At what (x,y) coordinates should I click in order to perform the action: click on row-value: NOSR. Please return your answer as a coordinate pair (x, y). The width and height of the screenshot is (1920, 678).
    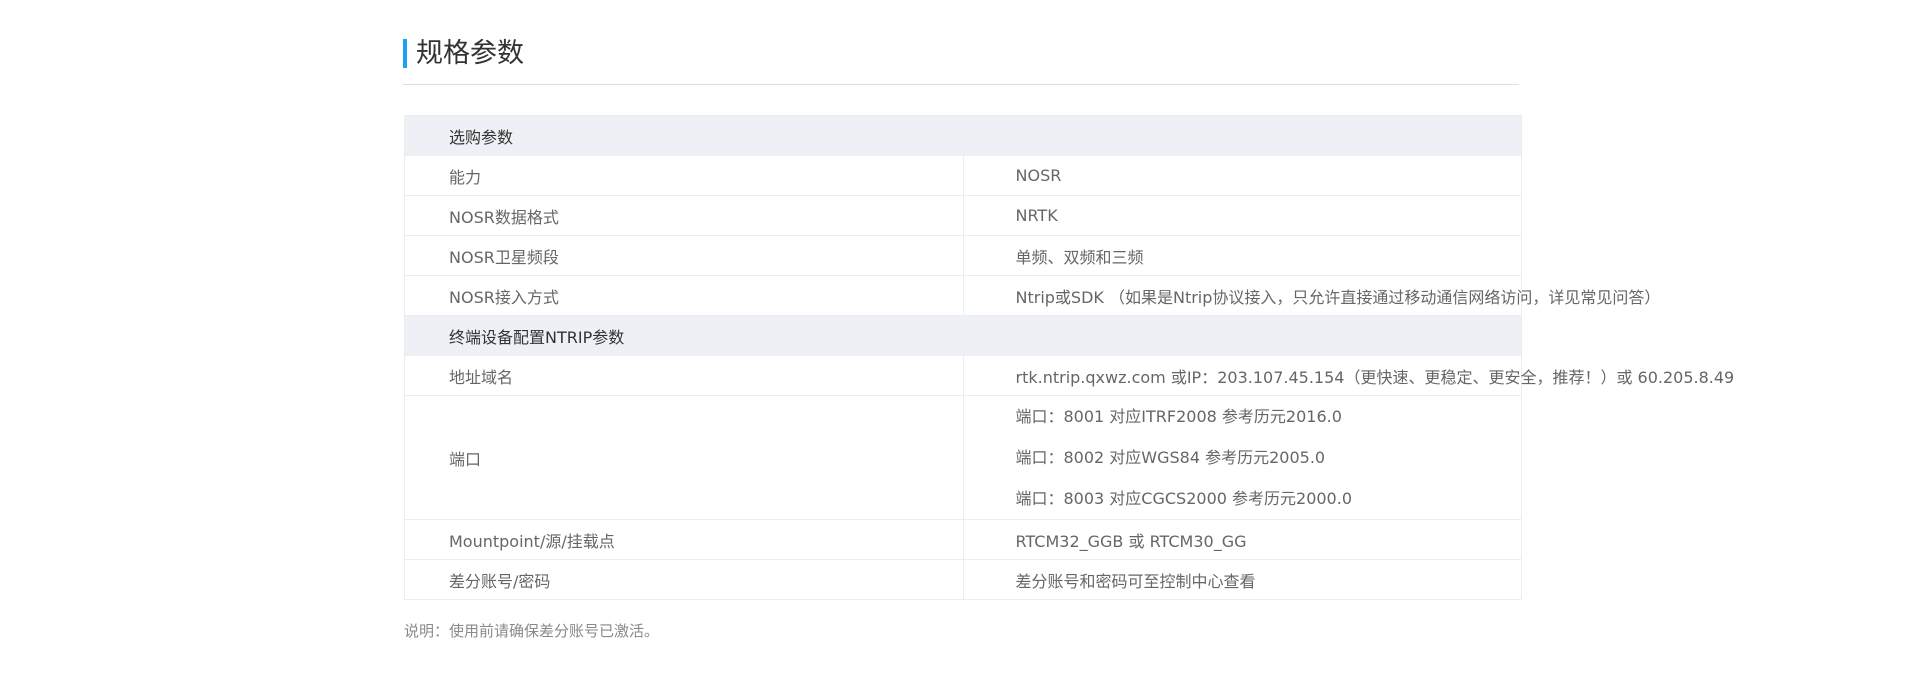
    Looking at the image, I should click on (1242, 175).